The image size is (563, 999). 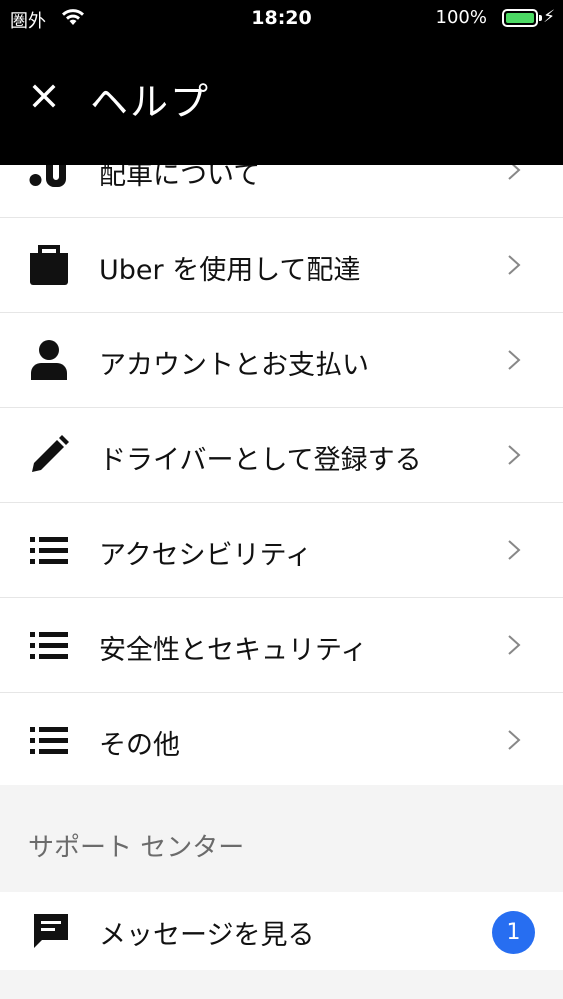 I want to click on unread-count-badge: 1, so click(x=513, y=932).